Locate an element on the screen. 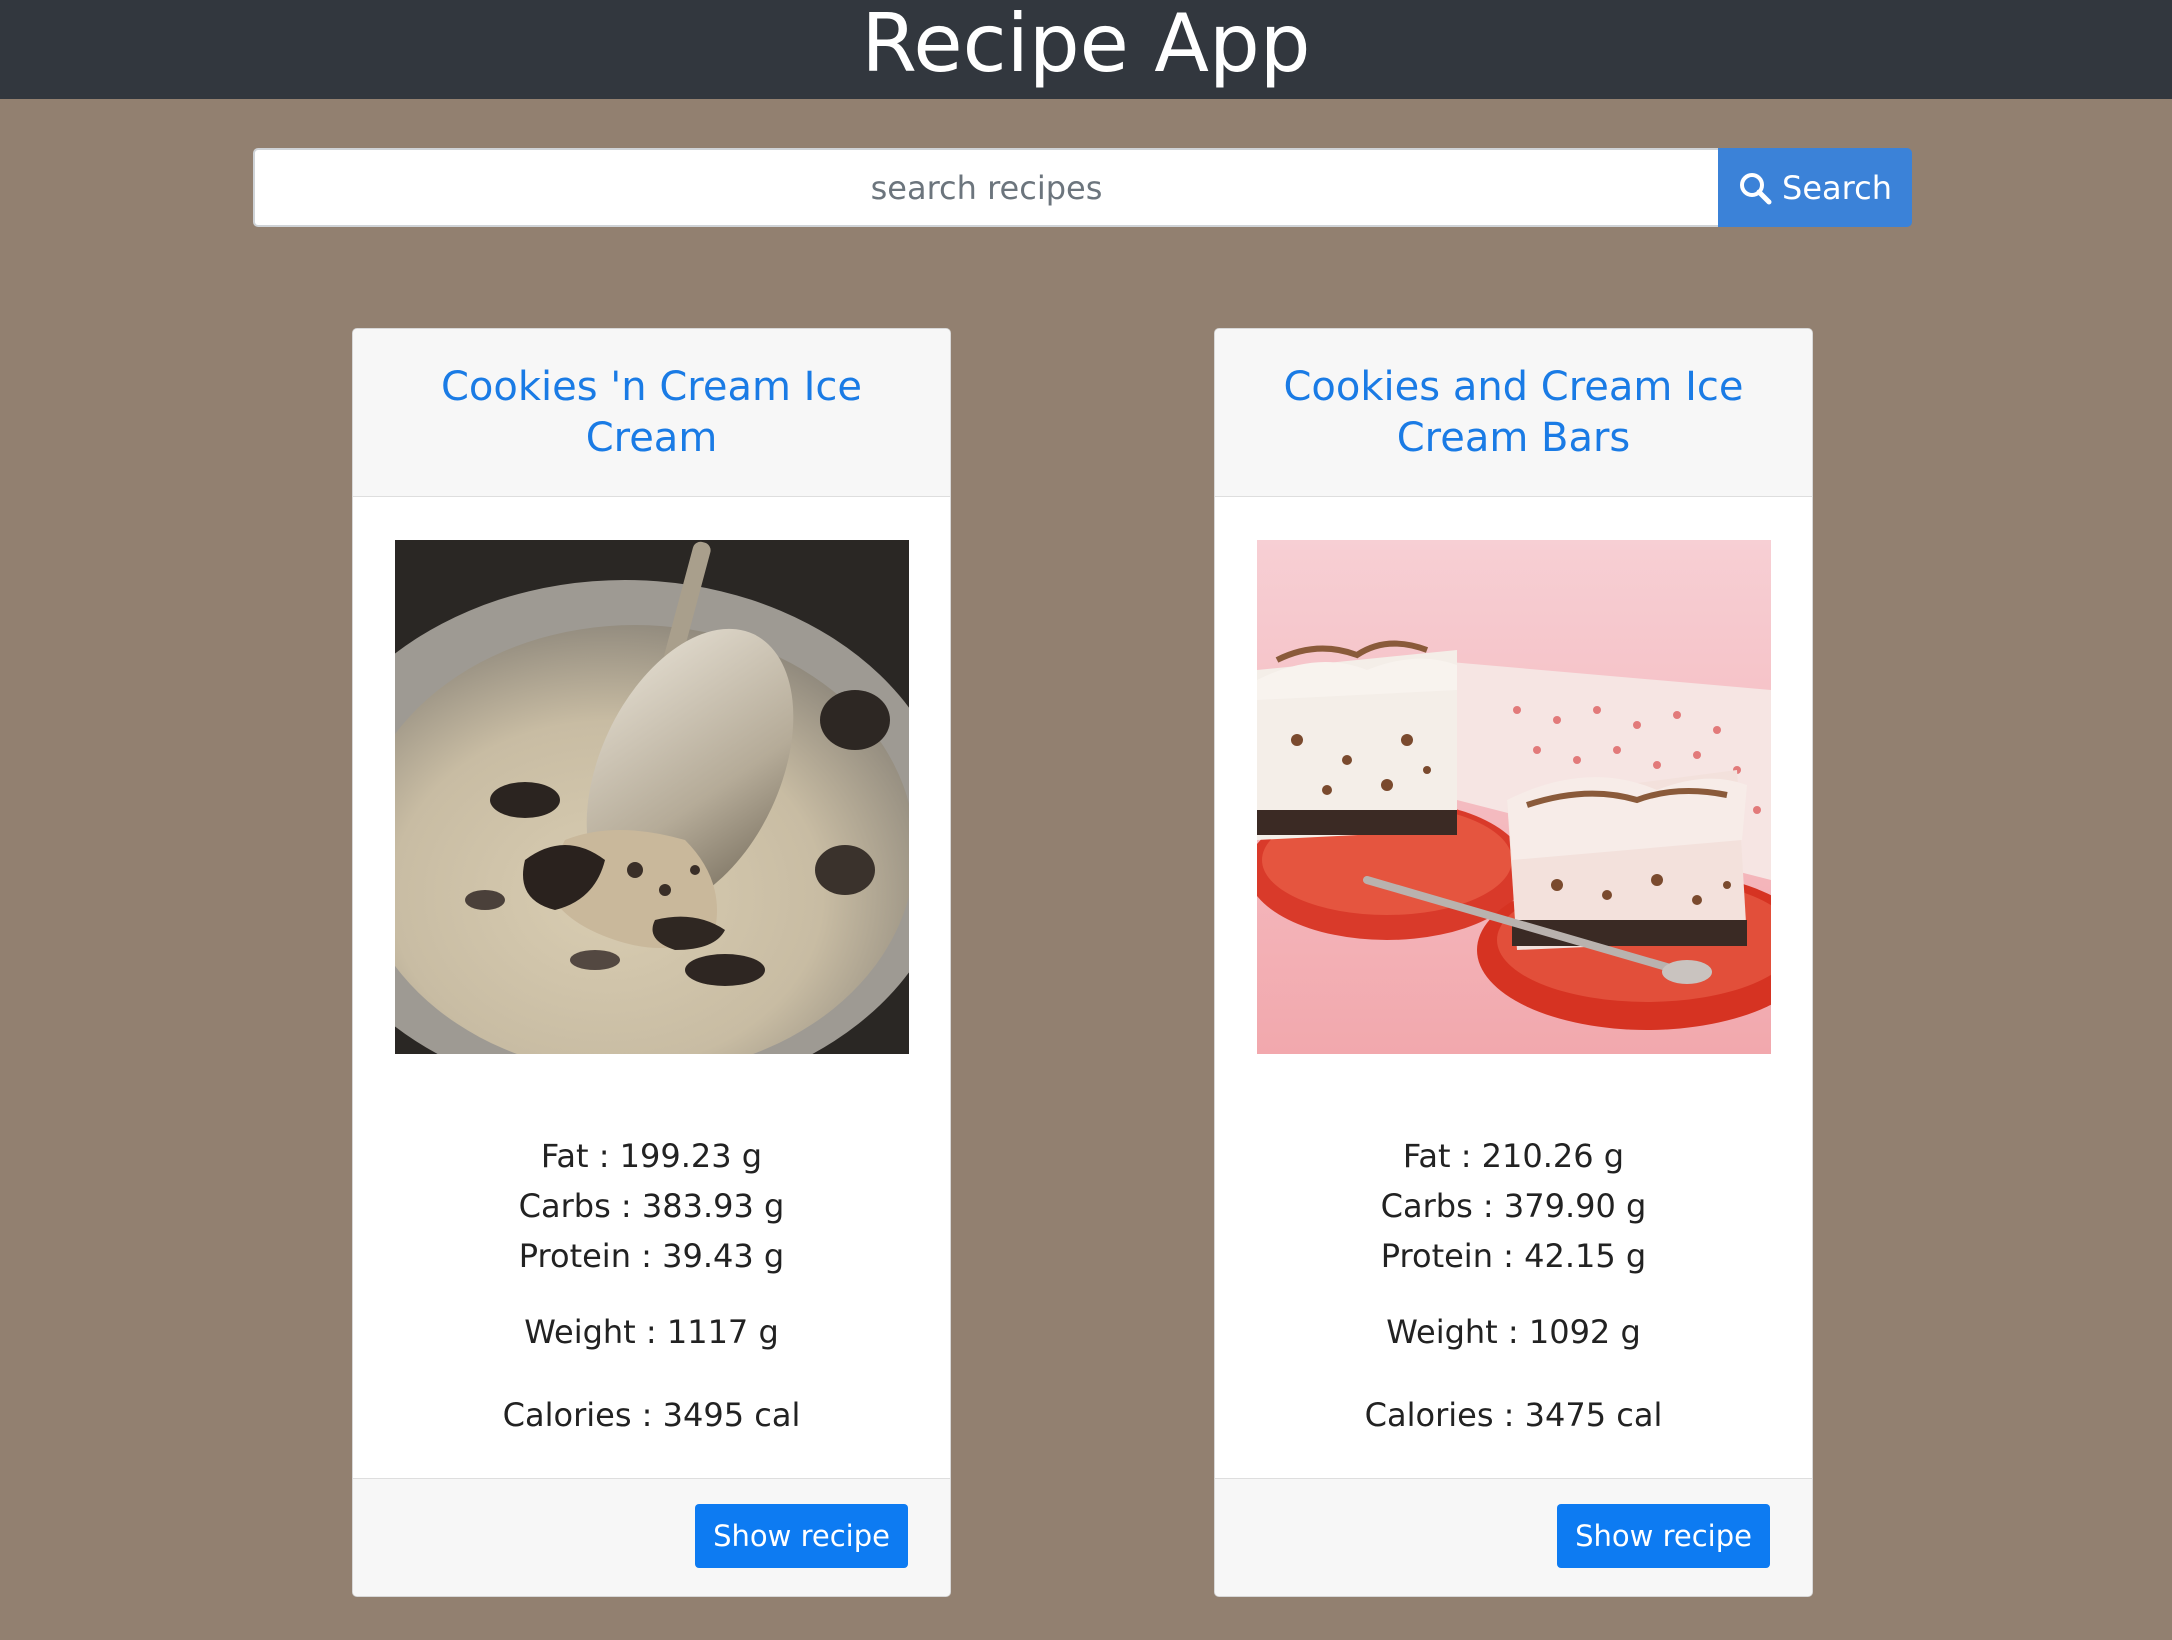 The image size is (2172, 1640). fat-value: Fat : 210.26 g is located at coordinates (1513, 1156).